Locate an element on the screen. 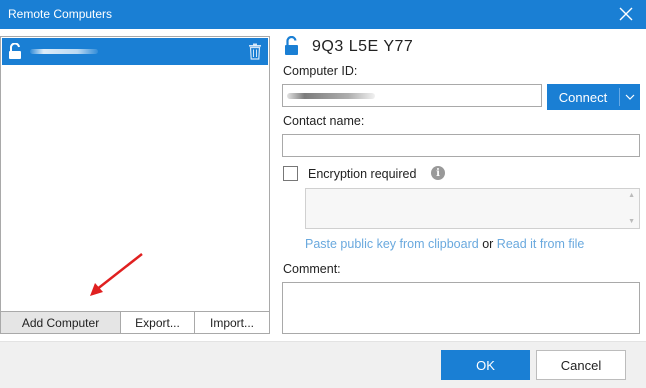 Image resolution: width=646 pixels, height=388 pixels. comment-label: Comment: is located at coordinates (312, 269).